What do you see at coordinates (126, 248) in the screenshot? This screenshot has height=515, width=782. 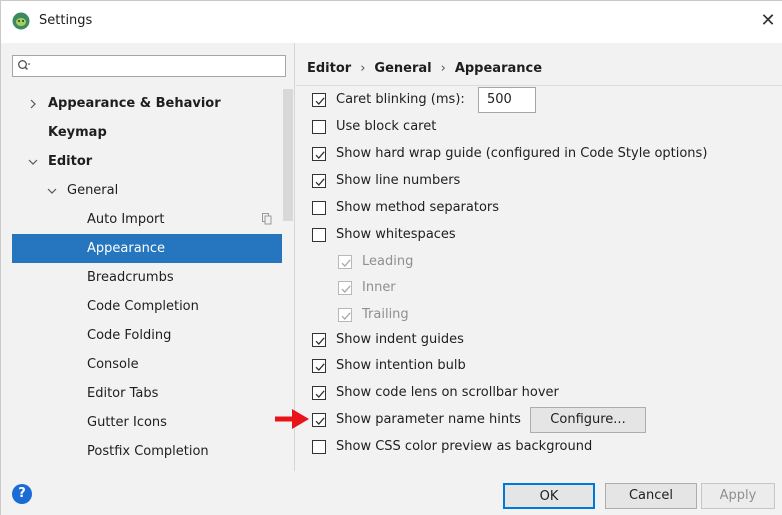 I see `tree-item-label: Appearance` at bounding box center [126, 248].